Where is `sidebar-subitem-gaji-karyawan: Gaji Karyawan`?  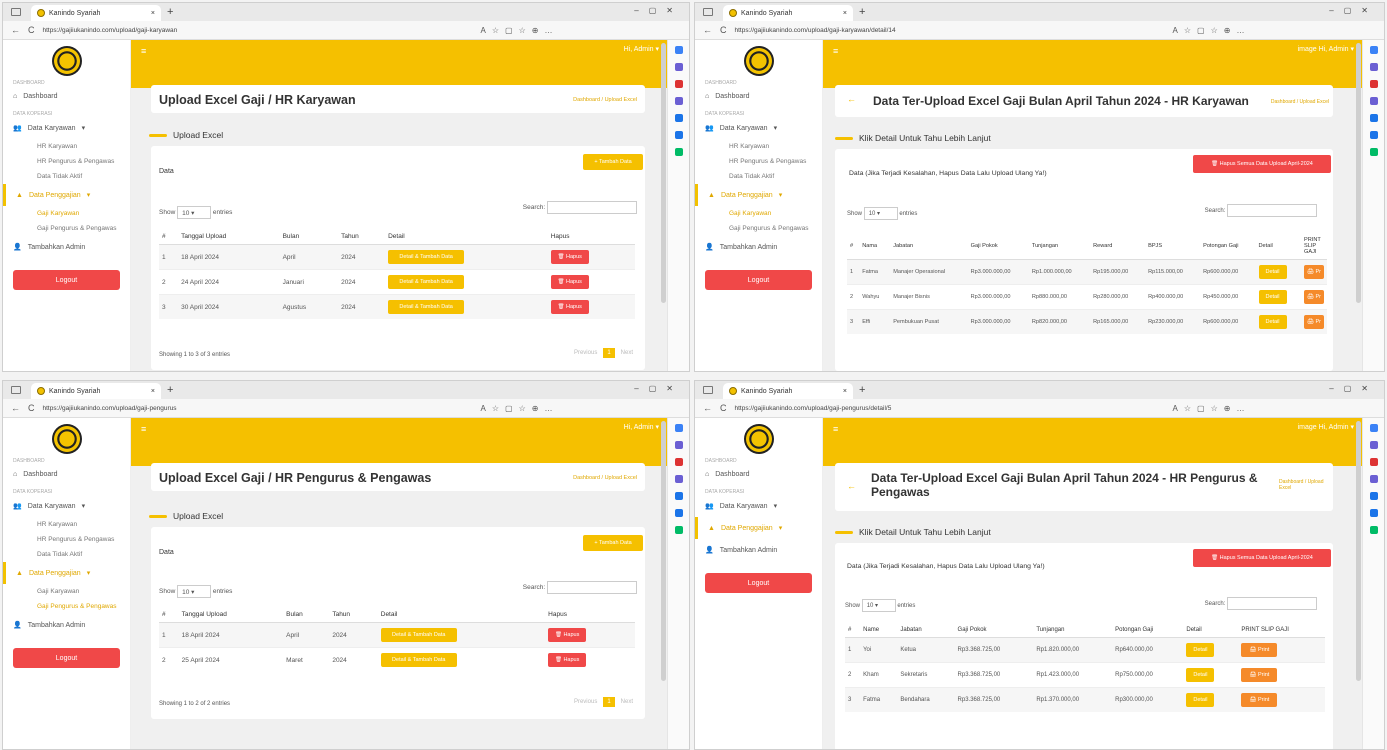
sidebar-subitem-gaji-karyawan: Gaji Karyawan is located at coordinates (758, 213).